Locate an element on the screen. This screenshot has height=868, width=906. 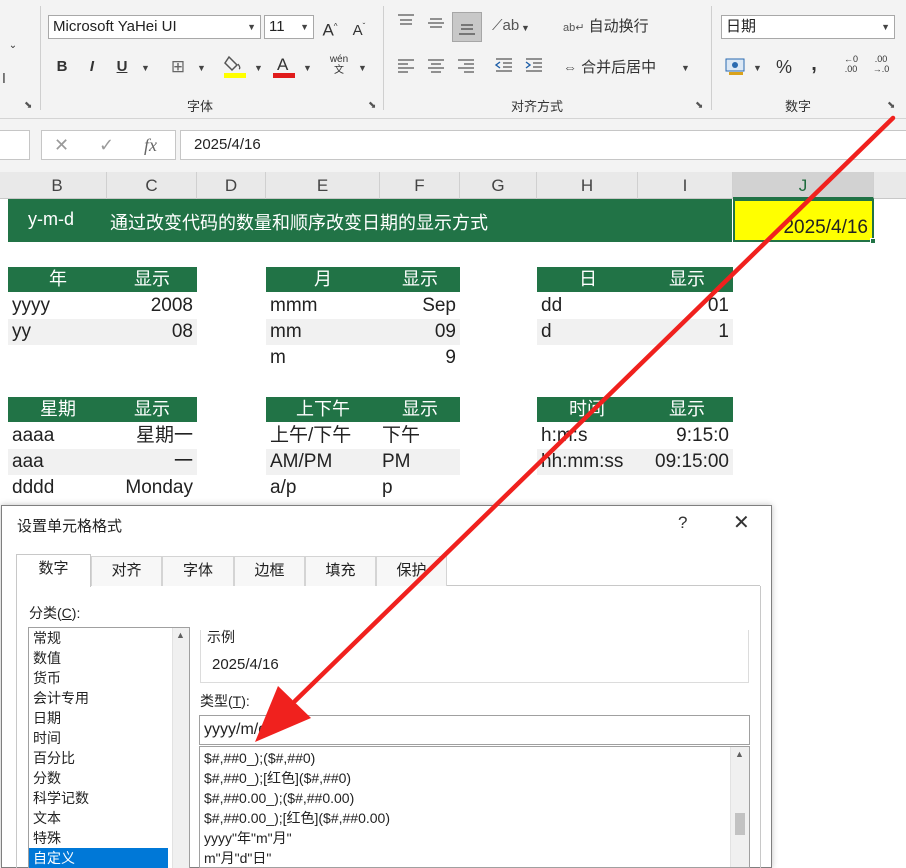
align-bottom-icon is located at coordinates (467, 27).